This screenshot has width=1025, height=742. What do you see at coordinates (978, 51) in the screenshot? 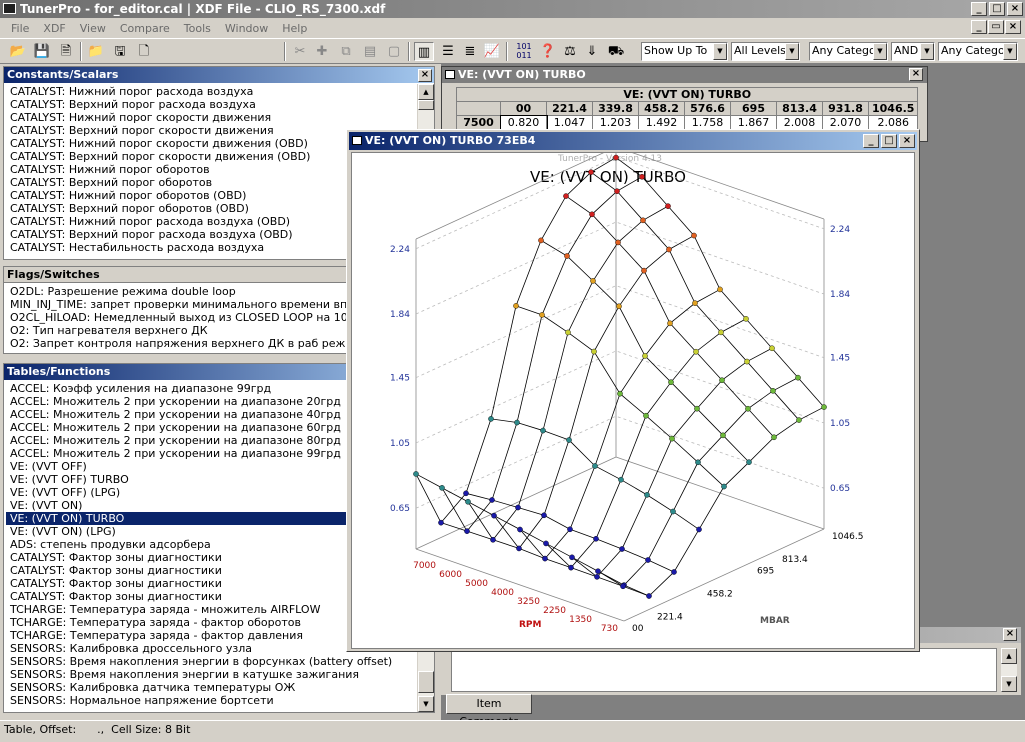
I see `category-select-2: Any Category ▼` at bounding box center [978, 51].